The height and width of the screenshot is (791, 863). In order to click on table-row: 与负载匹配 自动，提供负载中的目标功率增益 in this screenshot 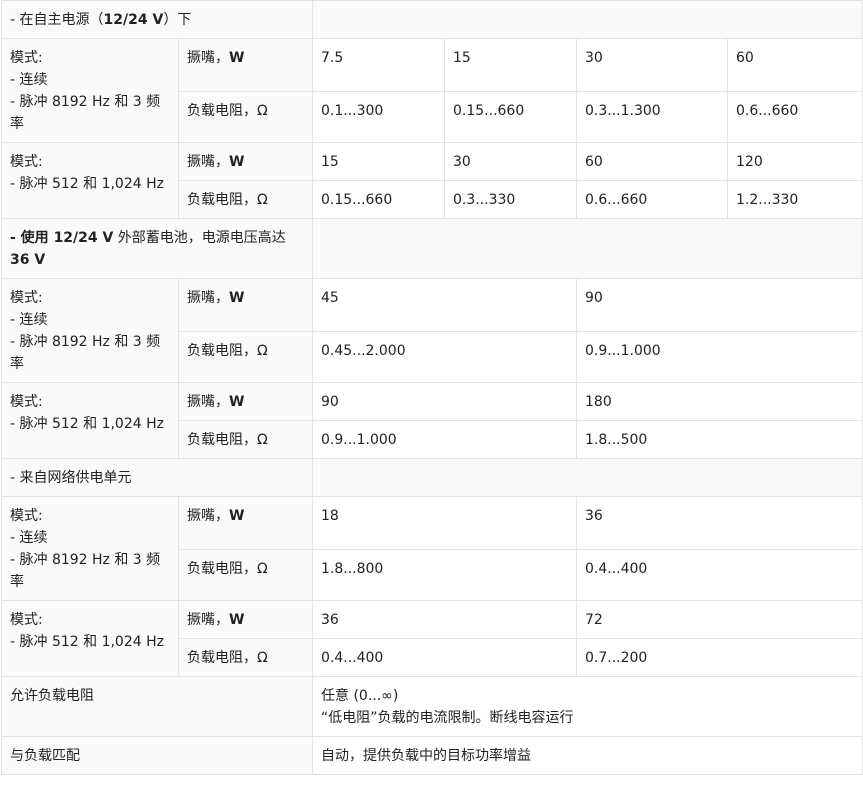, I will do `click(432, 755)`.